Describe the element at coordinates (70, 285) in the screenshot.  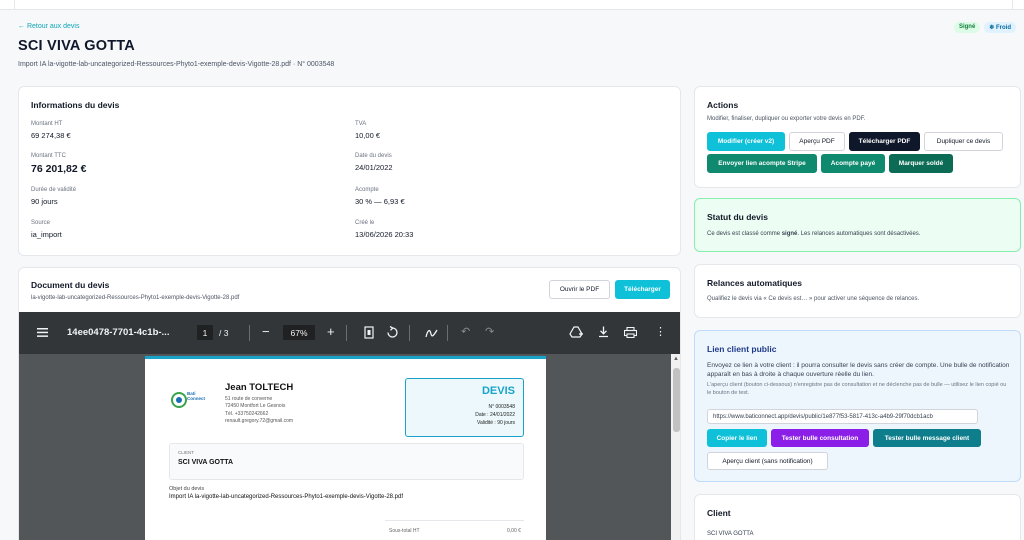
I see `document-card-title: Document du devis` at that location.